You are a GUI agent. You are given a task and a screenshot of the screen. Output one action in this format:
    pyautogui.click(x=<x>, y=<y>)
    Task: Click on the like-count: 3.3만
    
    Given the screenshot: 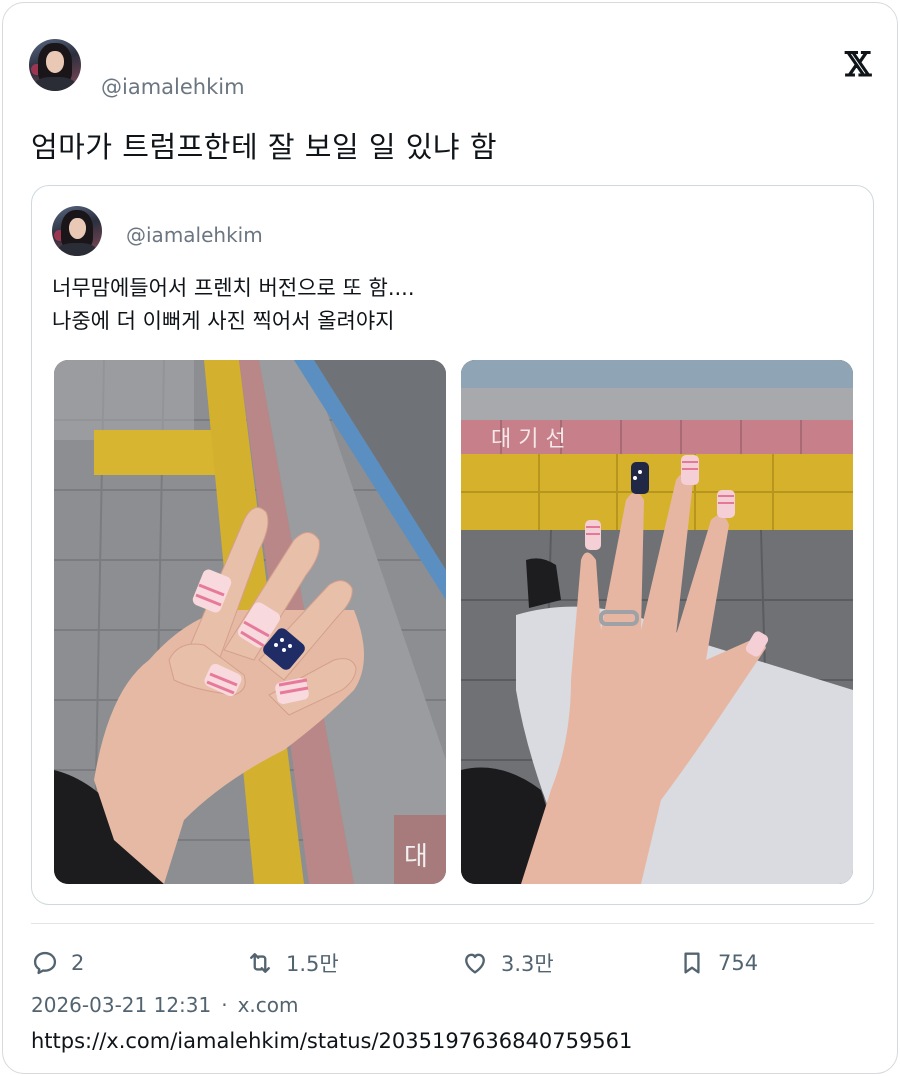 What is the action you would take?
    pyautogui.click(x=527, y=964)
    